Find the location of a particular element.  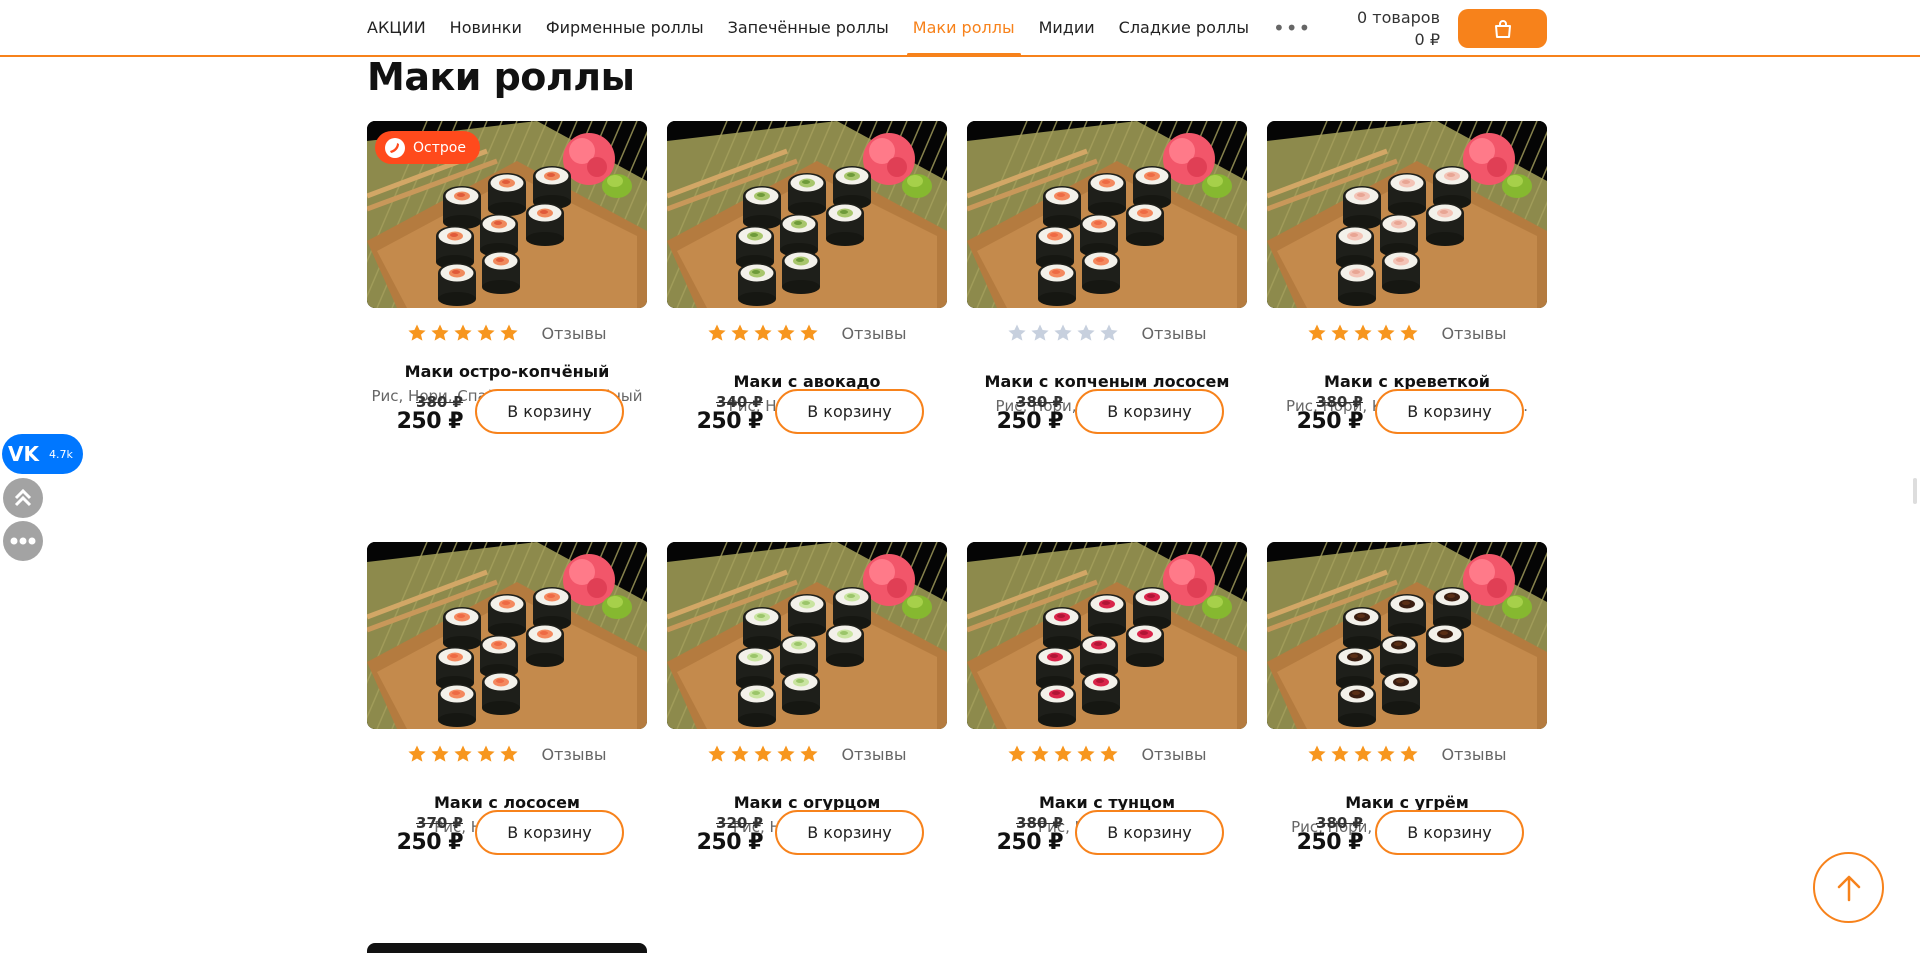

scroll-top-button is located at coordinates (1848, 887).